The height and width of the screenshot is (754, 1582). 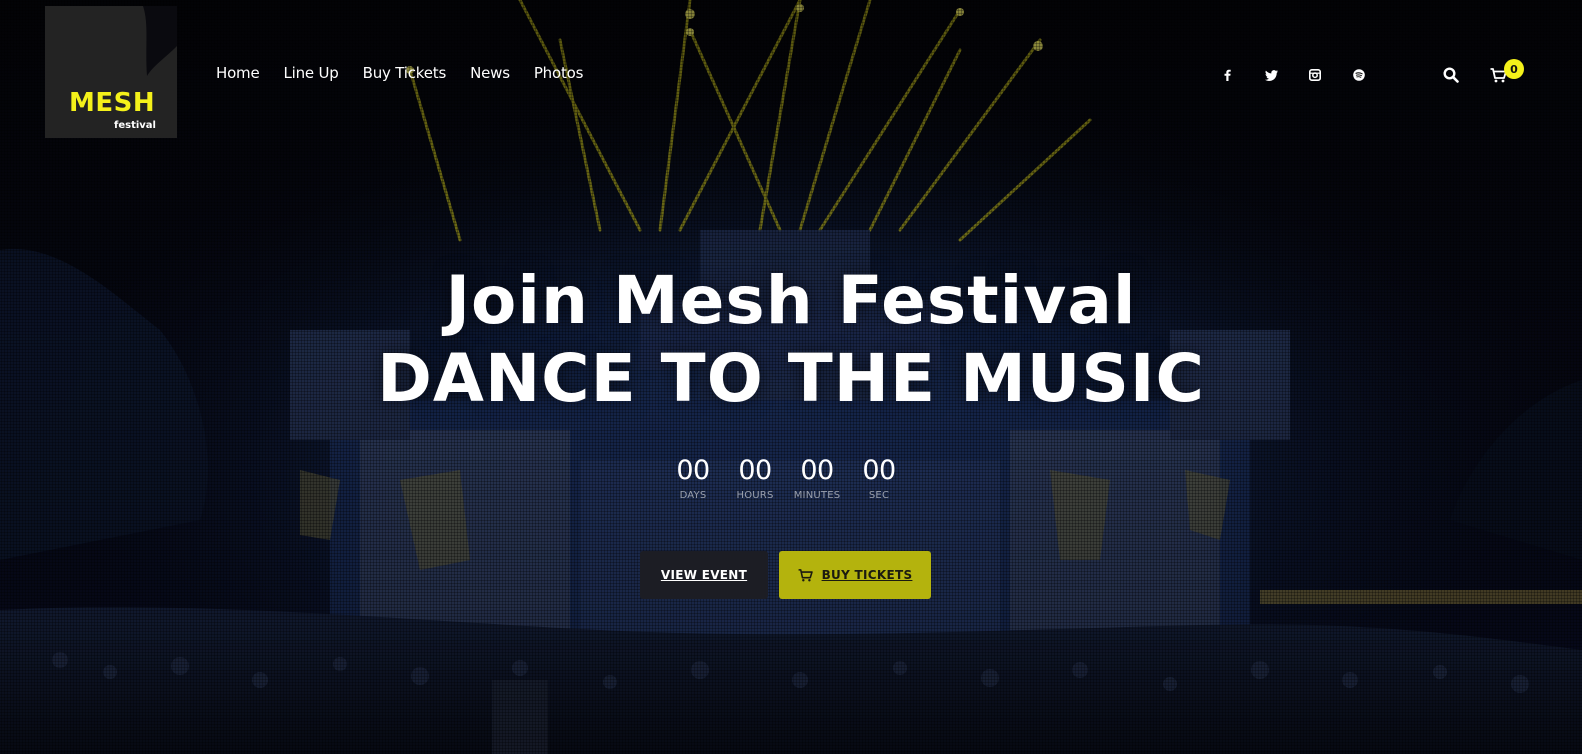 What do you see at coordinates (867, 575) in the screenshot?
I see `buy-tickets-label: BUY TICKETS` at bounding box center [867, 575].